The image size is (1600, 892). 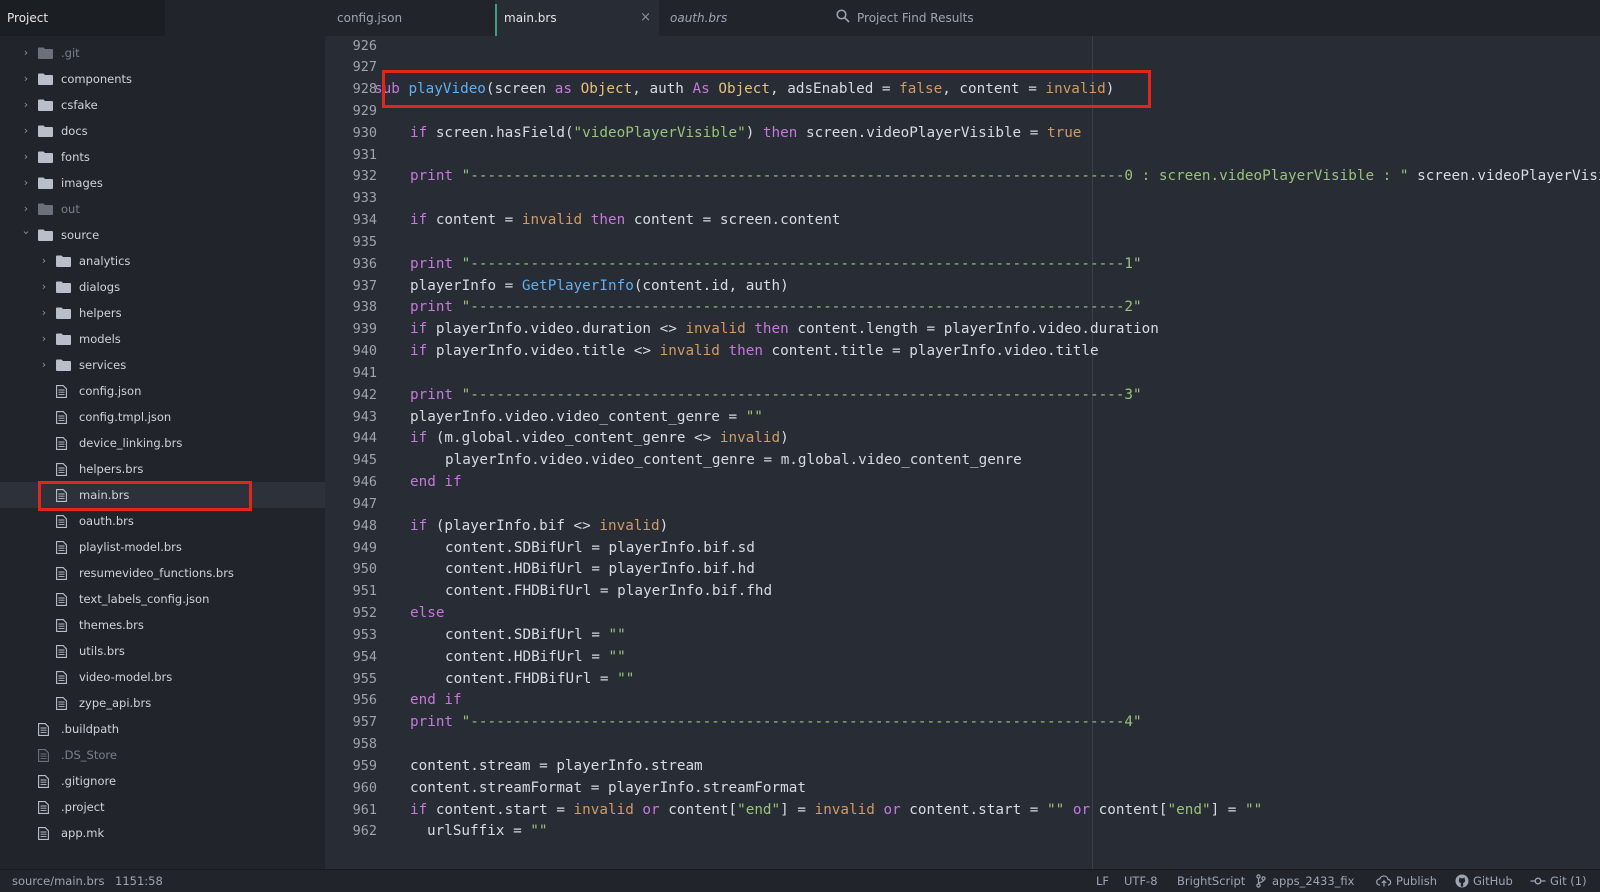 I want to click on tree-folder-components: › components, so click(x=162, y=79).